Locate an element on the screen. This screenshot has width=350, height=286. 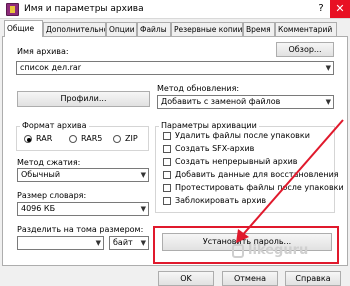
help-title-button: ? is located at coordinates (321, 9).